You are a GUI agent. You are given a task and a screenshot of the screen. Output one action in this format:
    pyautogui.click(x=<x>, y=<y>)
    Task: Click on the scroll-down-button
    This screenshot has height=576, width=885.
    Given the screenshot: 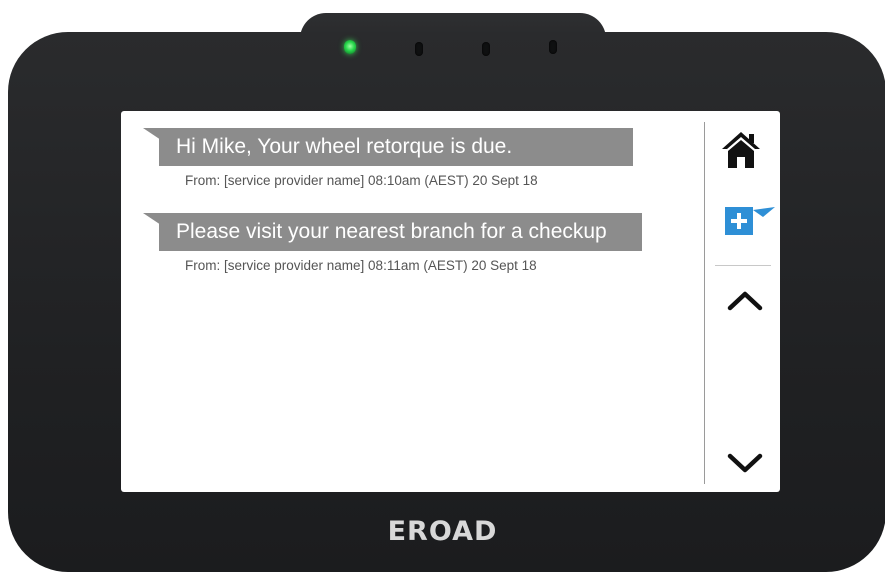 What is the action you would take?
    pyautogui.click(x=745, y=464)
    